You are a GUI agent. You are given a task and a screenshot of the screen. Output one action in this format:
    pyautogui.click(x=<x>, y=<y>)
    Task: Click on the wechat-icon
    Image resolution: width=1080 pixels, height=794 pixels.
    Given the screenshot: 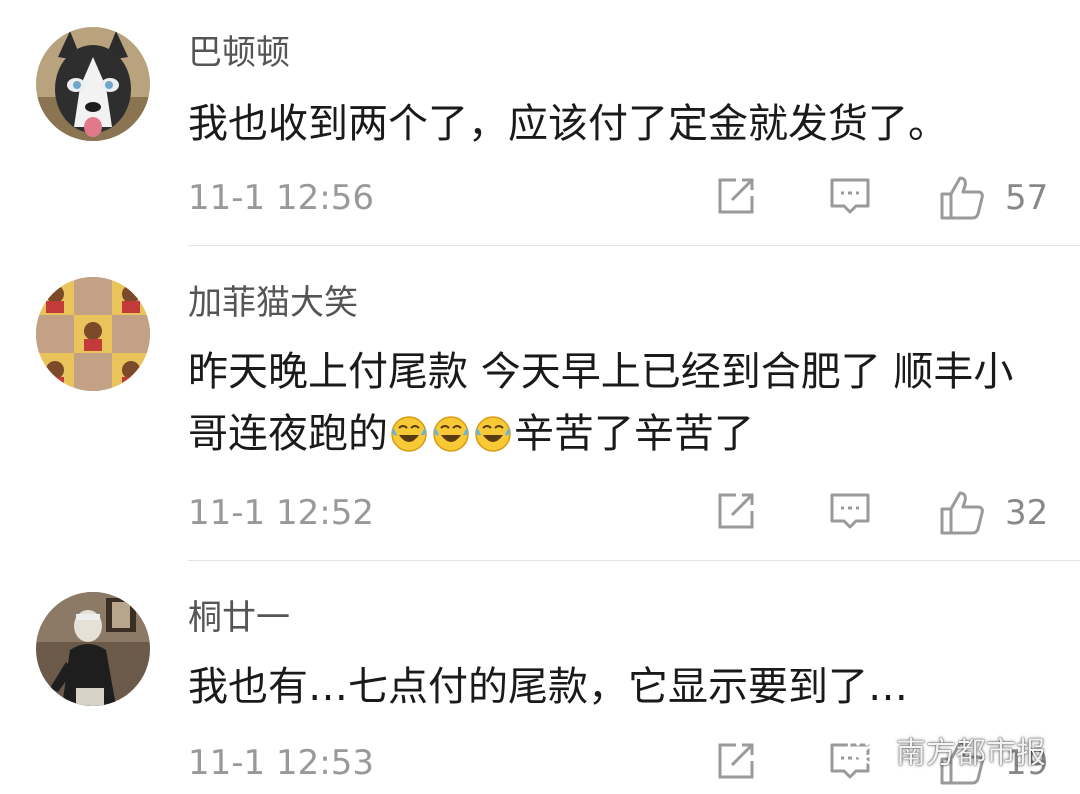 What is the action you would take?
    pyautogui.click(x=868, y=749)
    